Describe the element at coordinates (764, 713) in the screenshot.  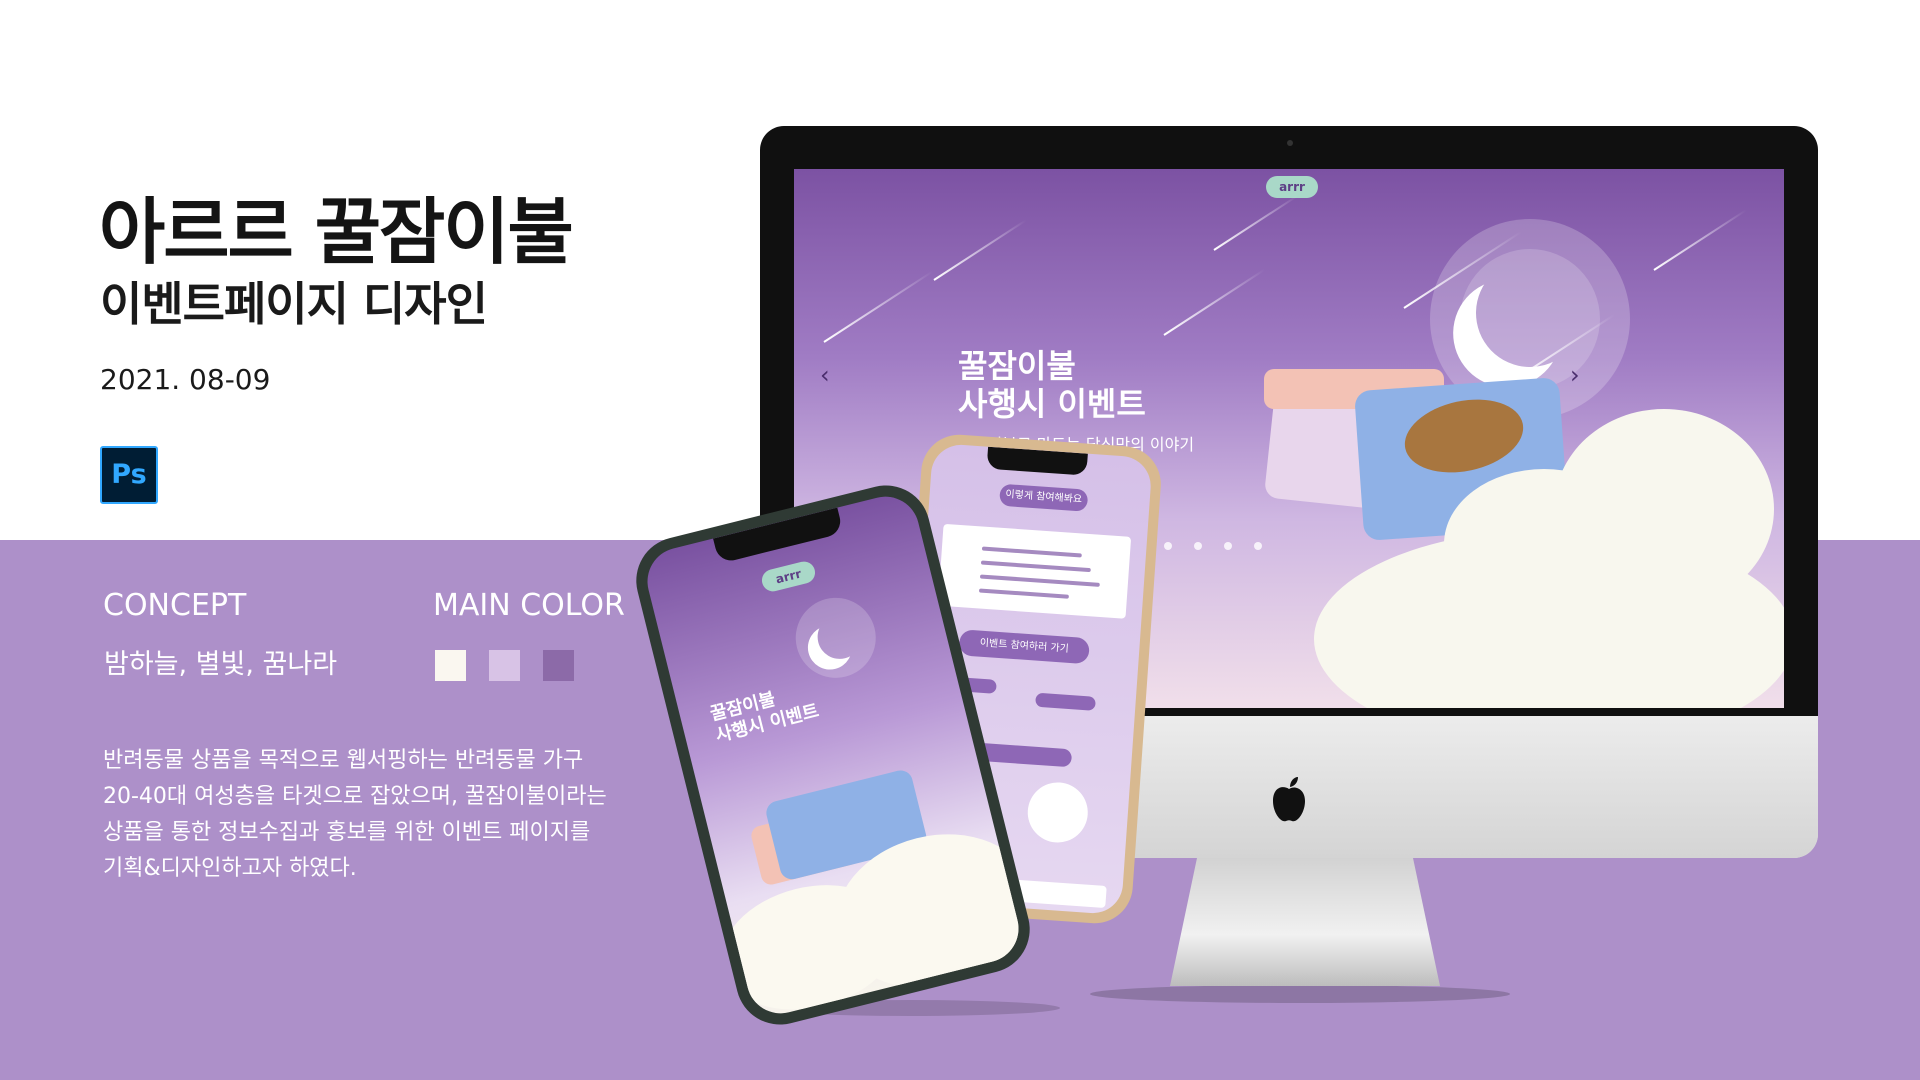
I see `phone-event-title: 꿀잠이불 사행시 이벤트` at that location.